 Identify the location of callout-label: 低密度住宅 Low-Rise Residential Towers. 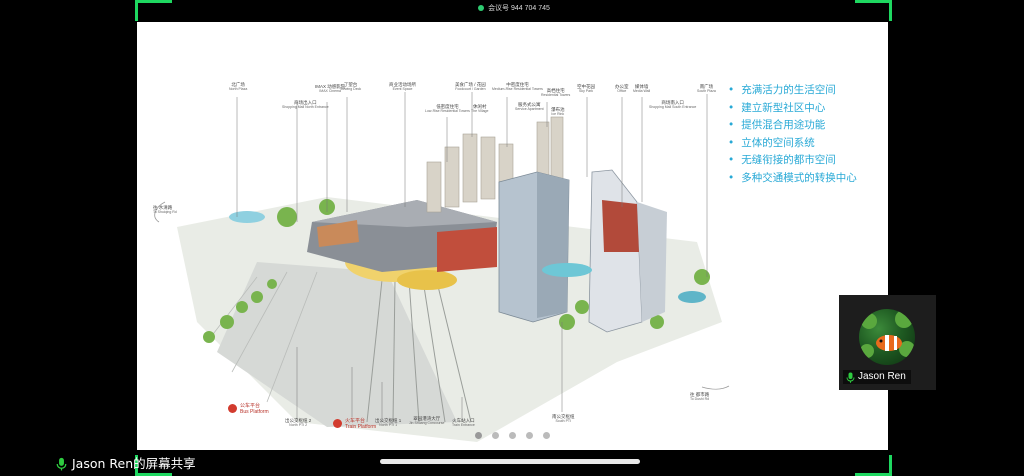
(447, 108).